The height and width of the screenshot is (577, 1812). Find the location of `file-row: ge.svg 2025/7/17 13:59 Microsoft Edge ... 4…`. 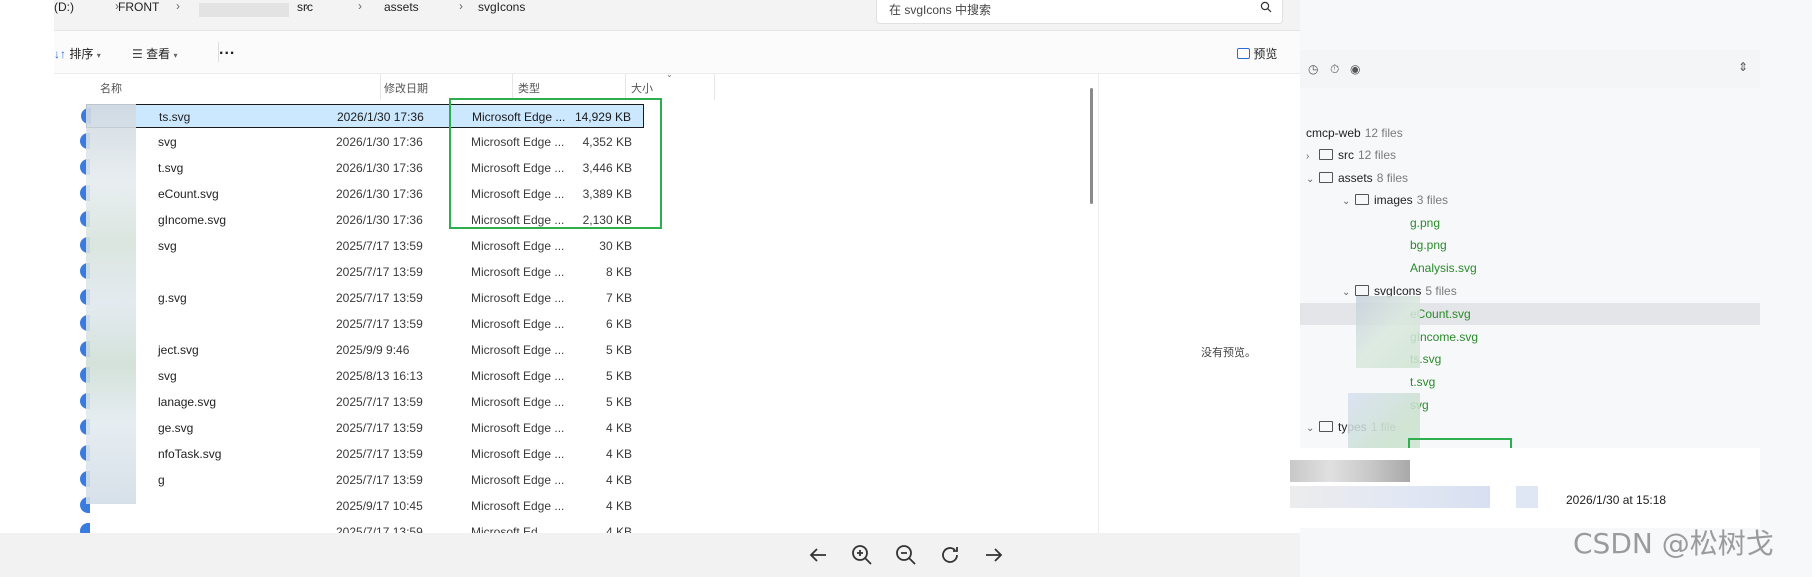

file-row: ge.svg 2025/7/17 13:59 Microsoft Edge ... 4… is located at coordinates (362, 428).